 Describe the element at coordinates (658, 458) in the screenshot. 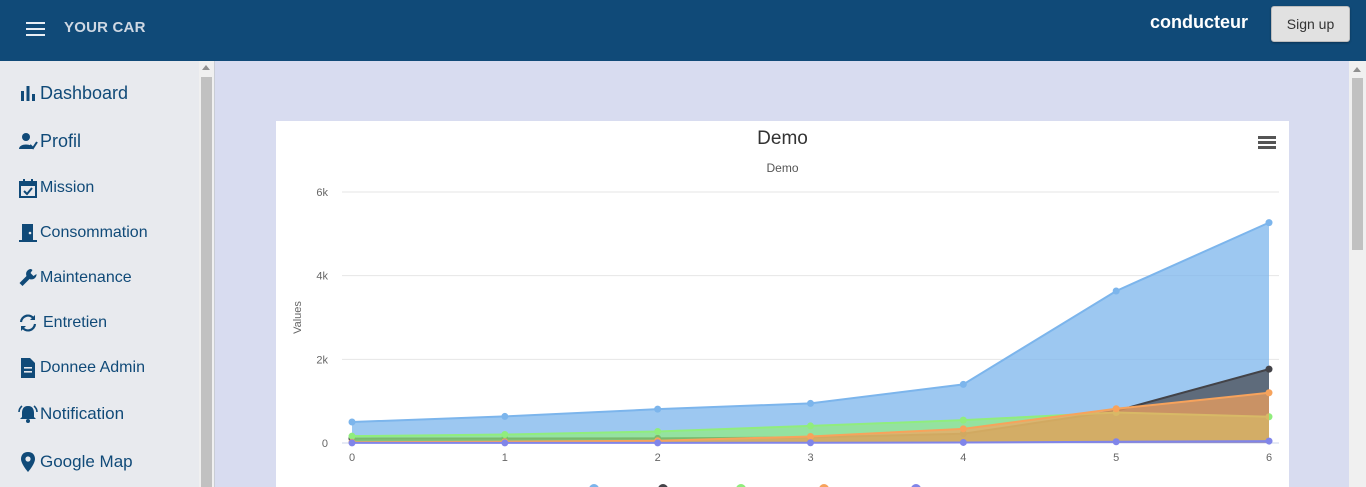

I see `x-tick-label: 2` at that location.